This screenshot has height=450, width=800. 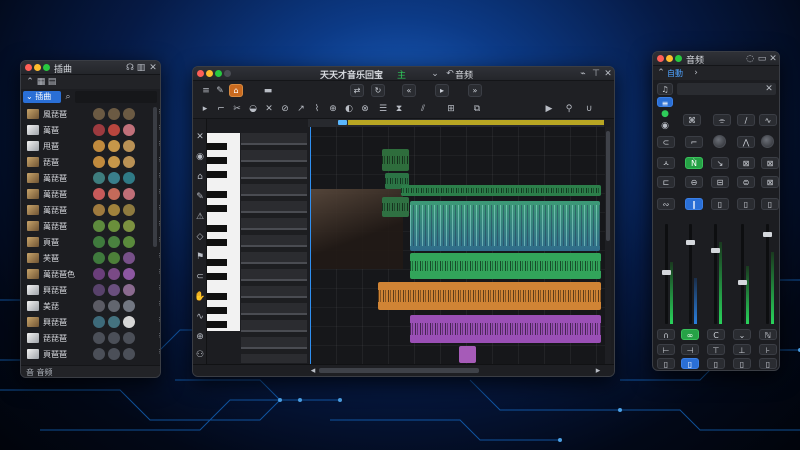 I want to click on instrument-list-item: 萬琵琶色 ⁝, so click(x=90, y=274).